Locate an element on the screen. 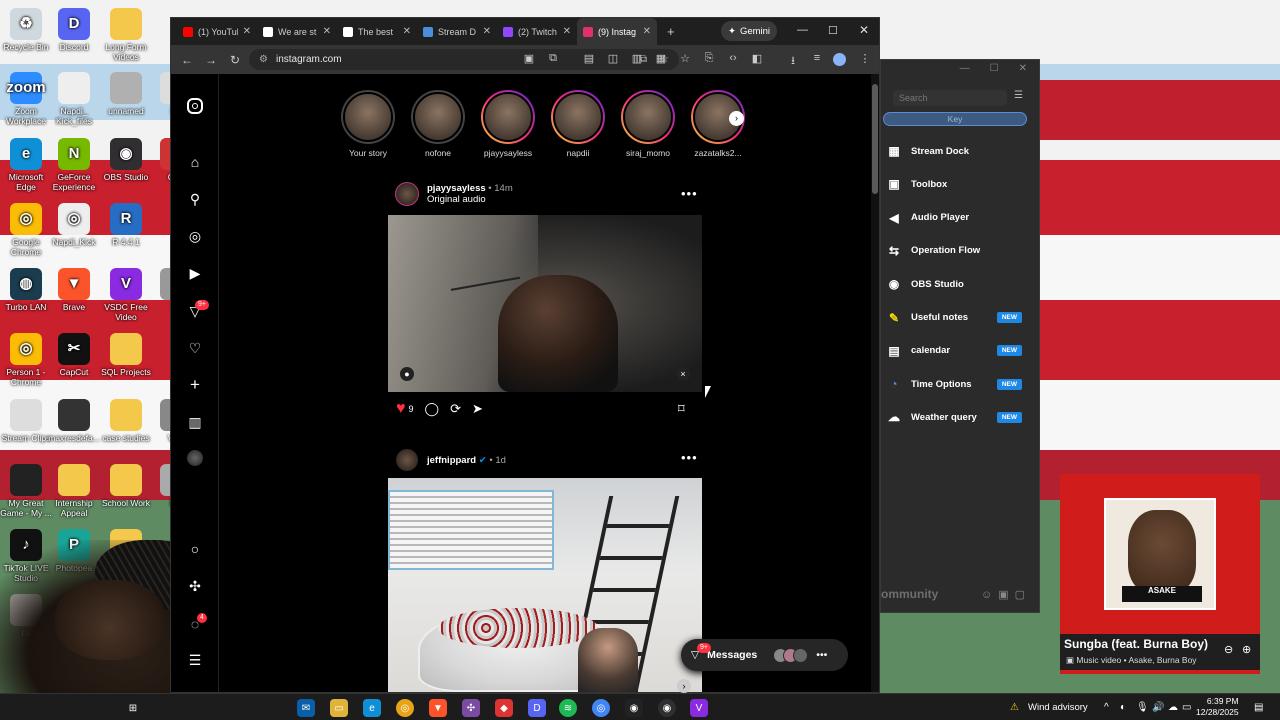 The height and width of the screenshot is (720, 1280). tray-battery-icon: ▭ is located at coordinates (1186, 707).